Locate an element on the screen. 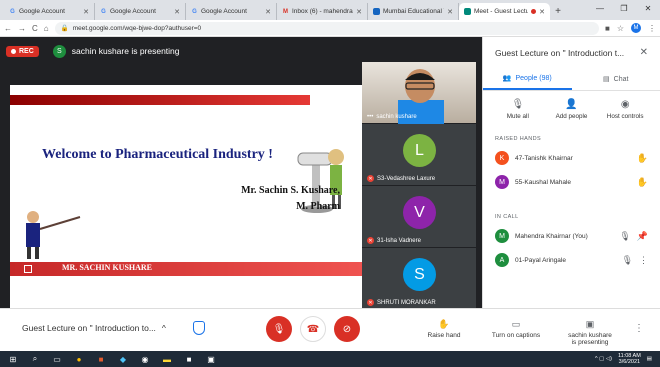  file-explorer-icon: ▬ is located at coordinates (167, 359).